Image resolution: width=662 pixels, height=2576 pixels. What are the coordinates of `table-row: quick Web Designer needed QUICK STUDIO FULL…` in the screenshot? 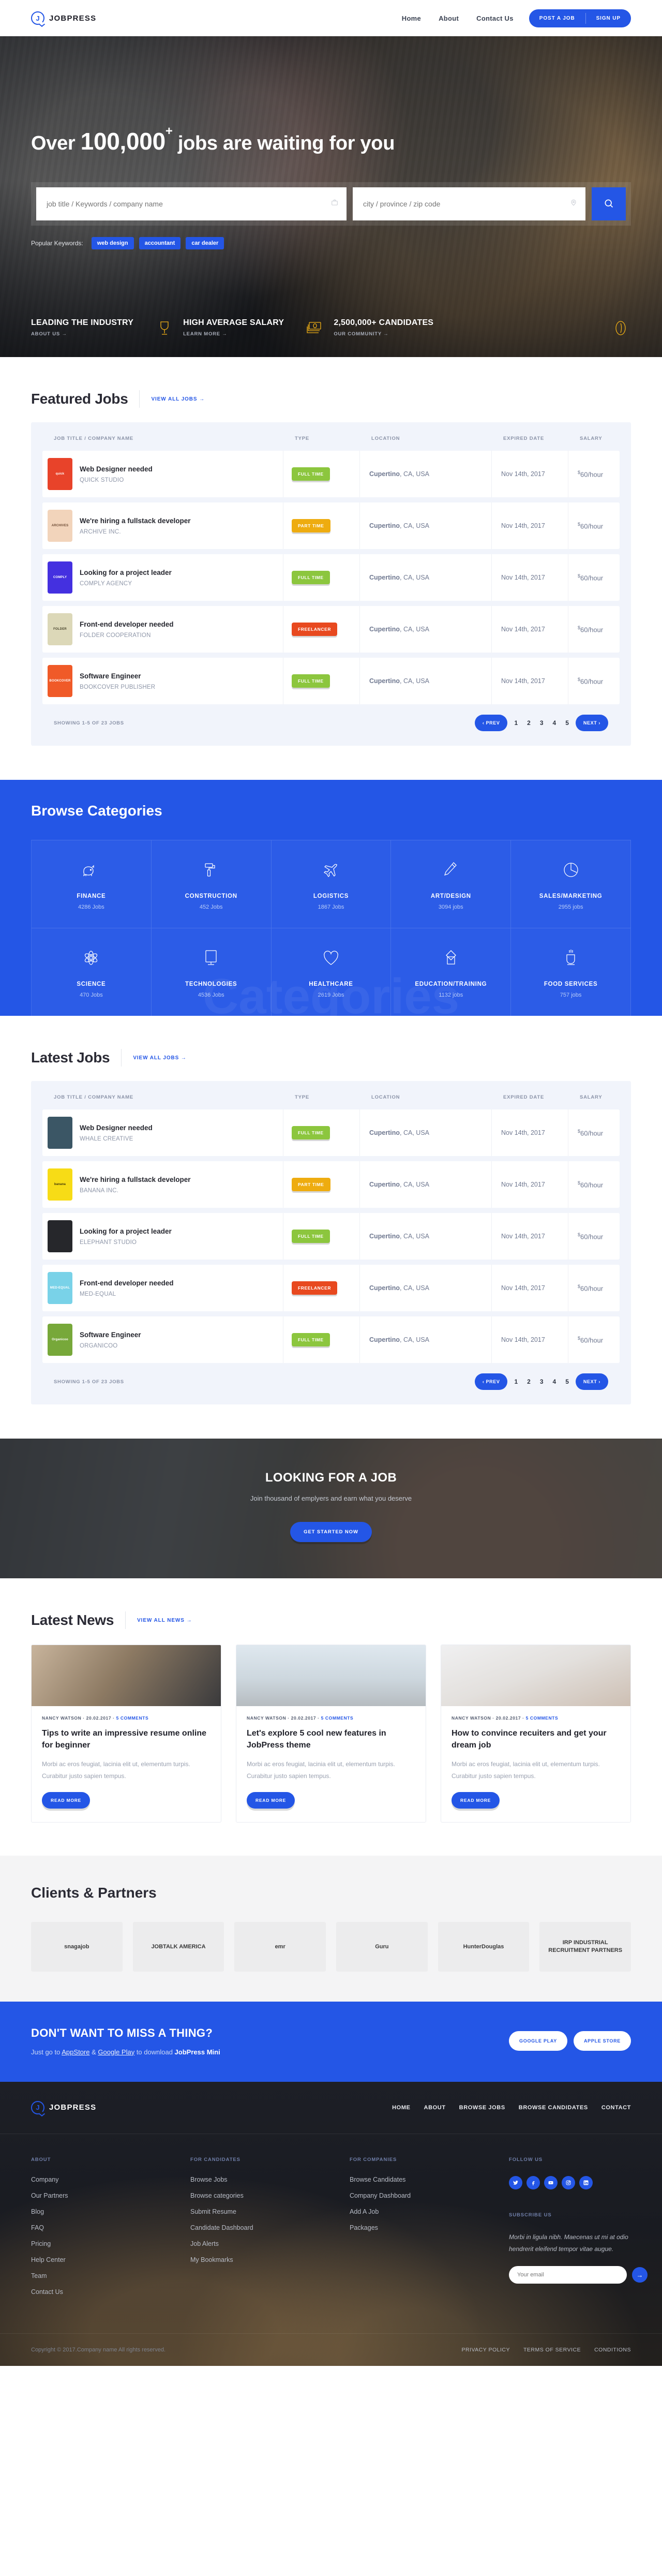 It's located at (331, 474).